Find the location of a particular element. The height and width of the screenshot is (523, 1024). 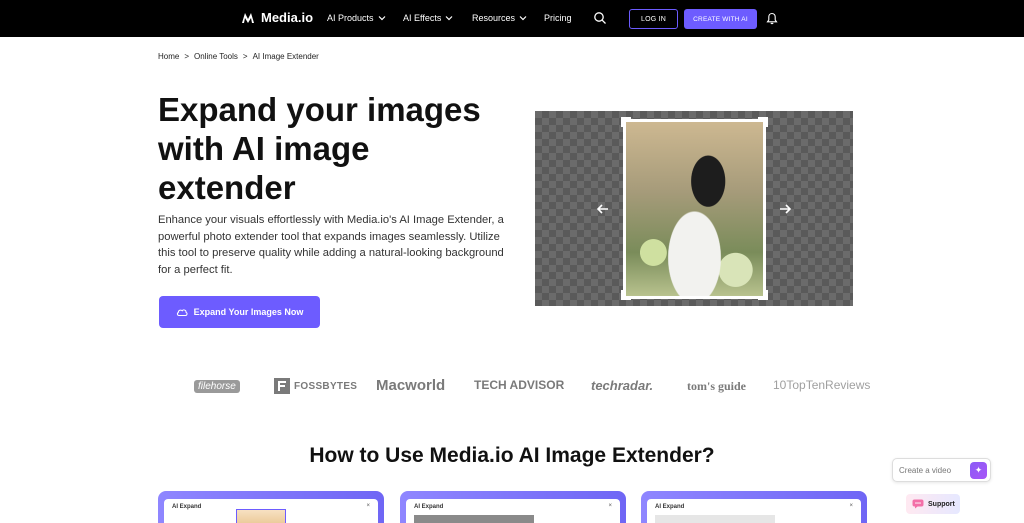

search-icon is located at coordinates (600, 18).